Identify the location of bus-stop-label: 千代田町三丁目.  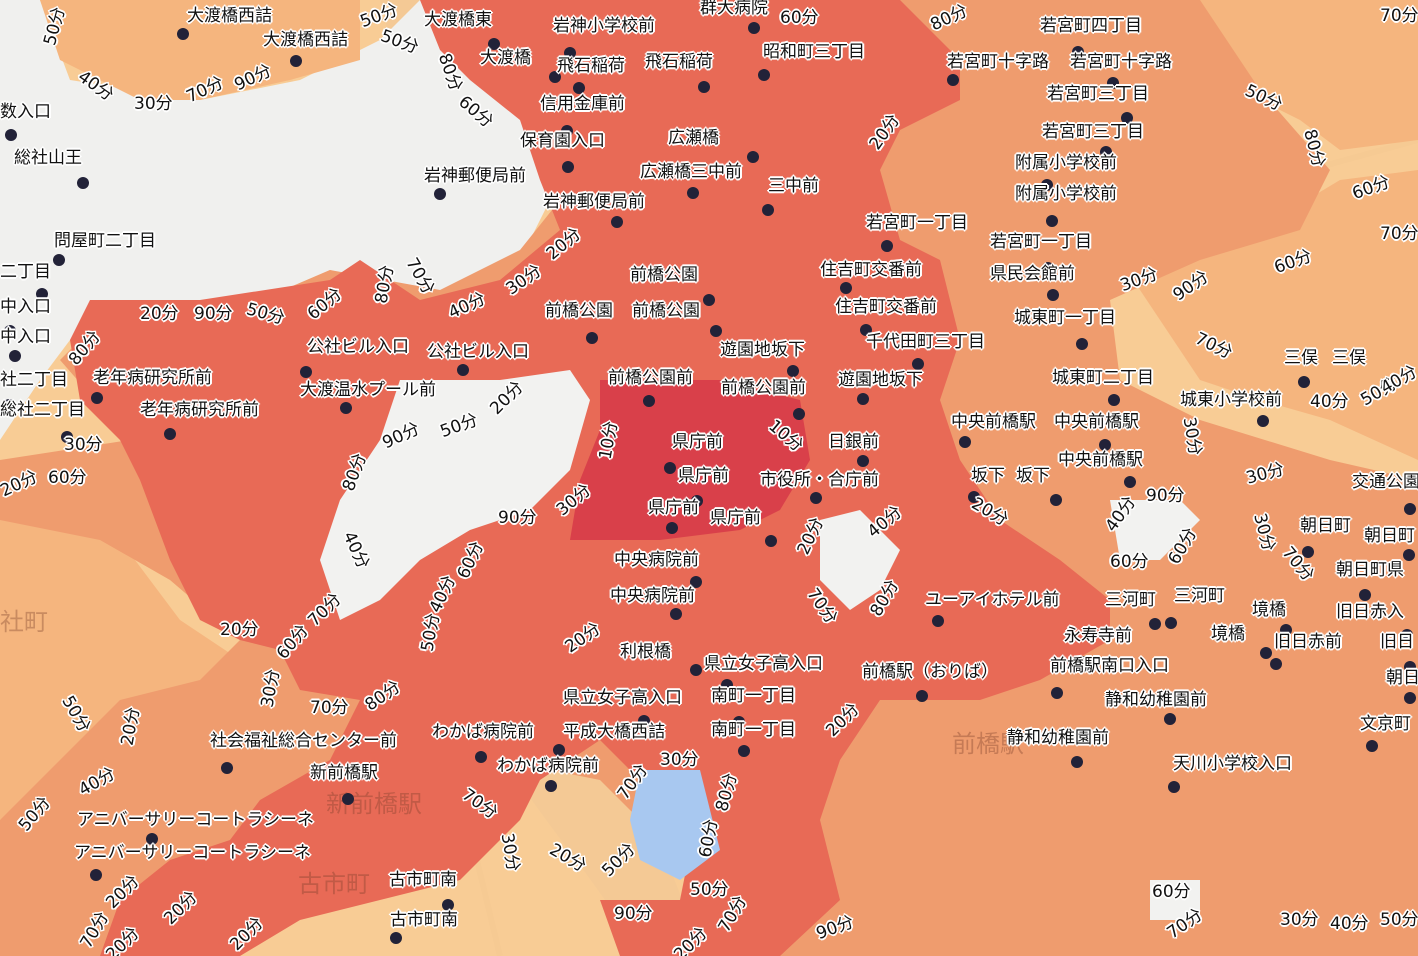
(925, 342).